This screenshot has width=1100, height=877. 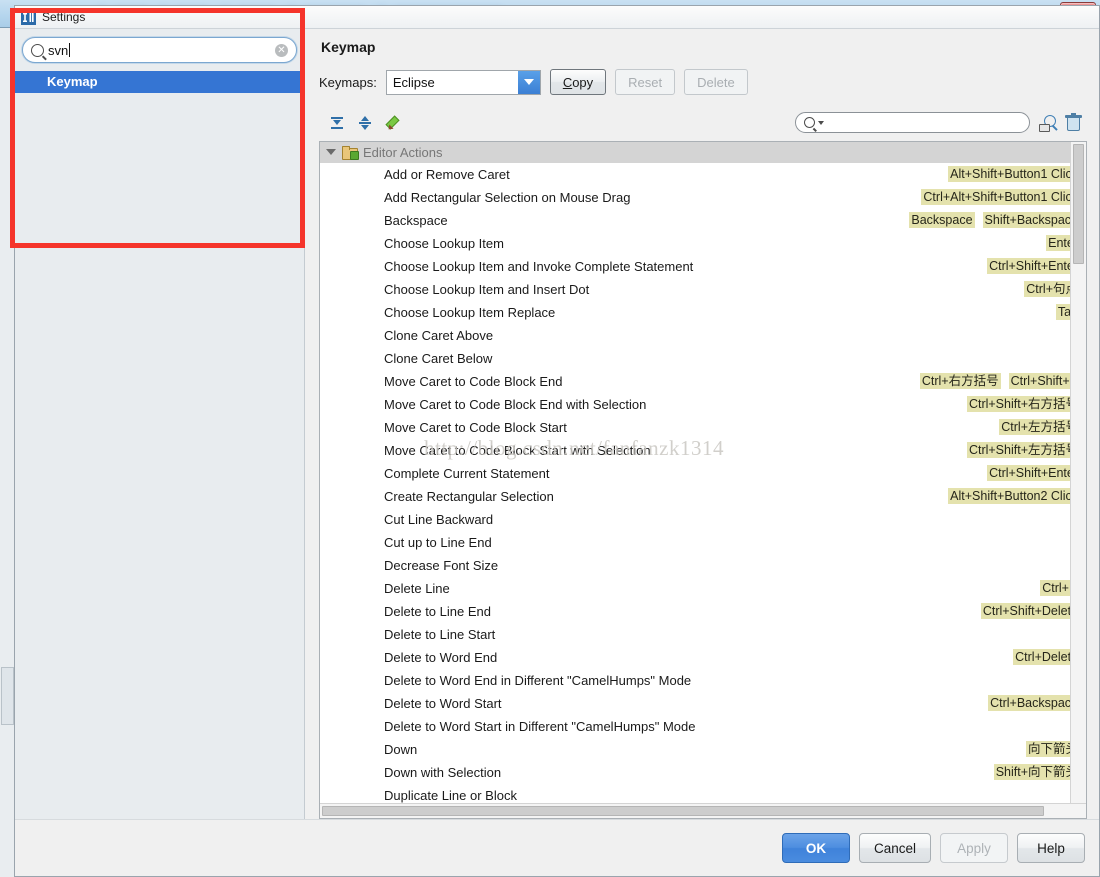 I want to click on tree-horizontal-scroll-thumb, so click(x=683, y=811).